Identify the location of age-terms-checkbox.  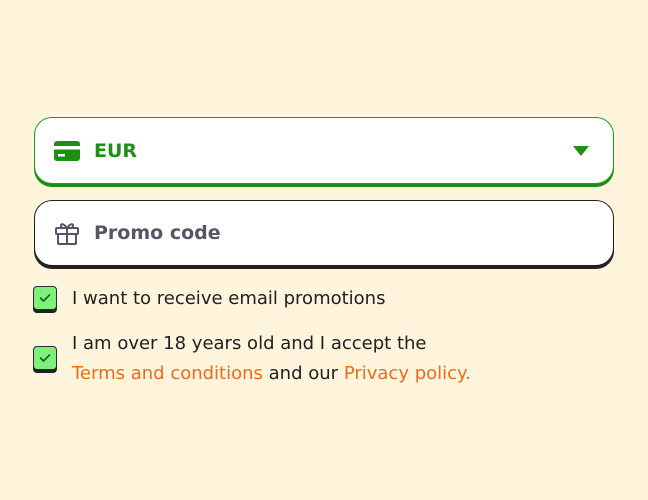
(45, 358).